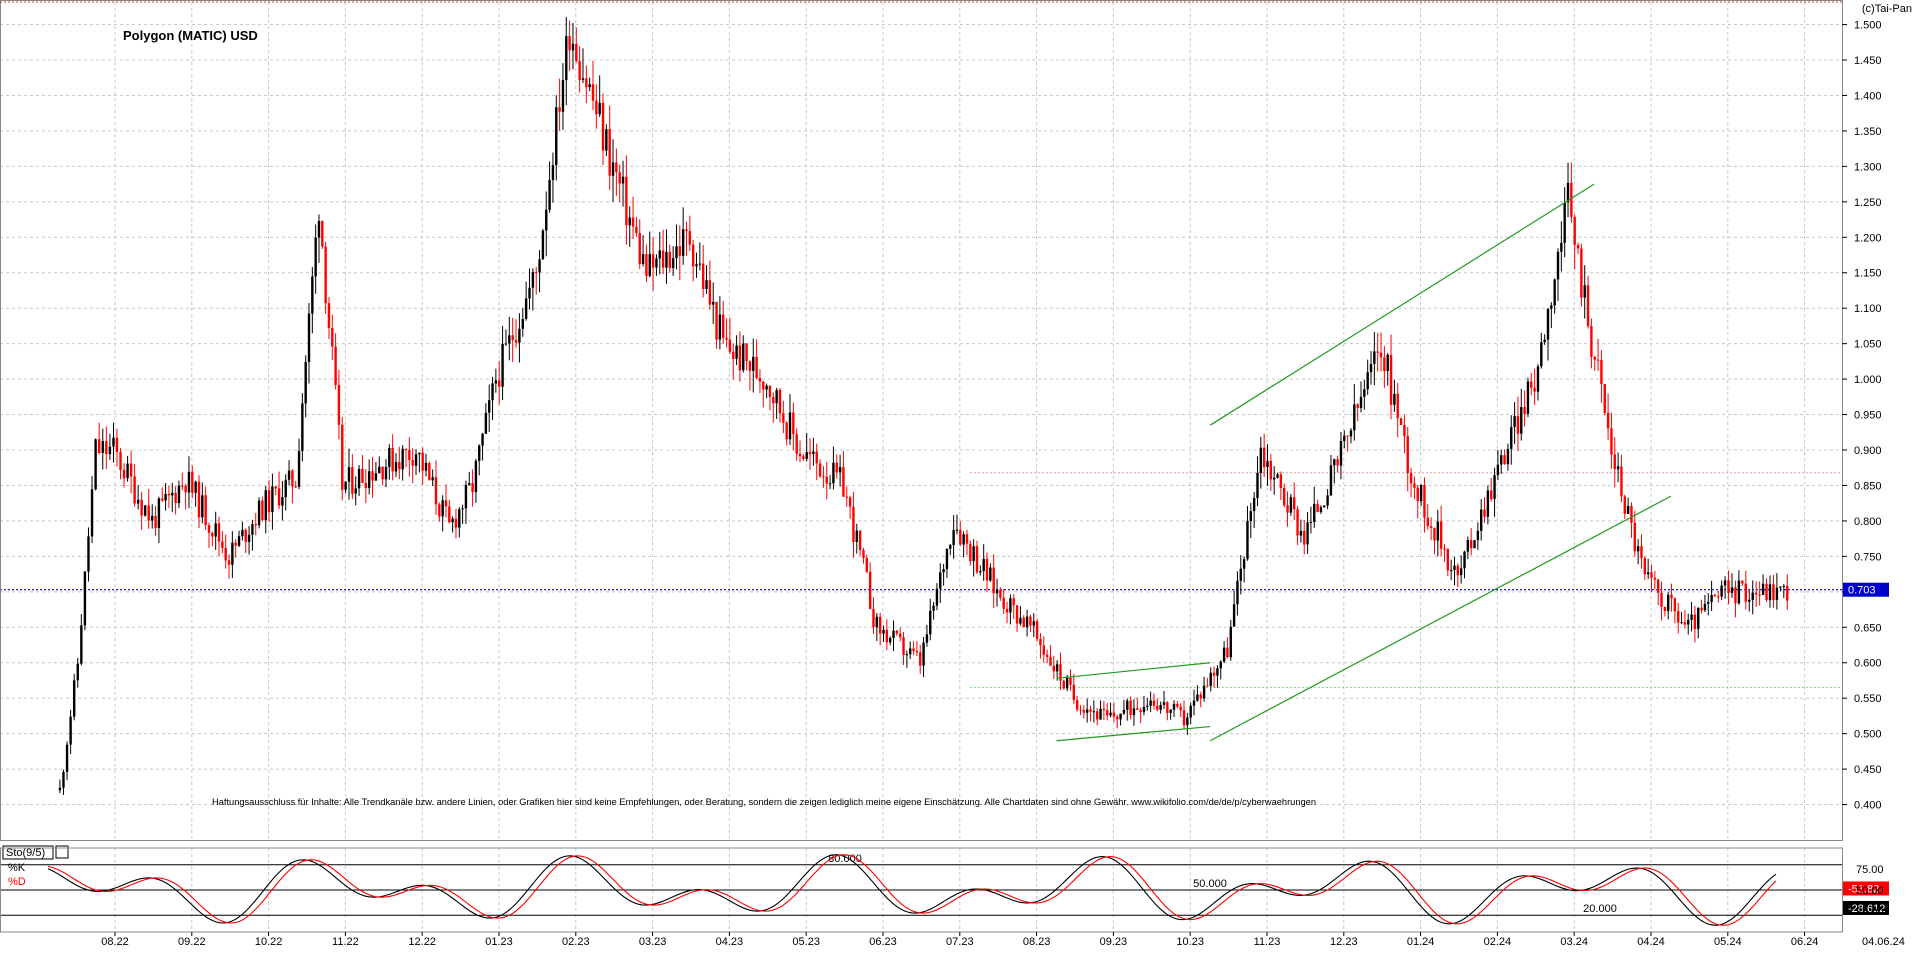 Image resolution: width=1916 pixels, height=953 pixels. Describe the element at coordinates (190, 35) in the screenshot. I see `chart-title: Polygon (MATIC) USD` at that location.